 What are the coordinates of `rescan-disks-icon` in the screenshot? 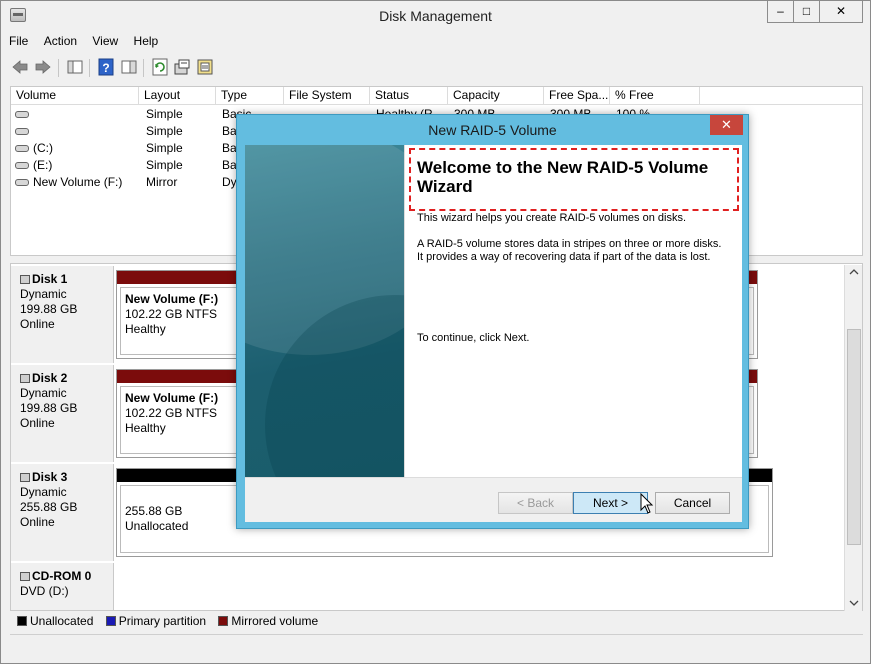 It's located at (182, 67).